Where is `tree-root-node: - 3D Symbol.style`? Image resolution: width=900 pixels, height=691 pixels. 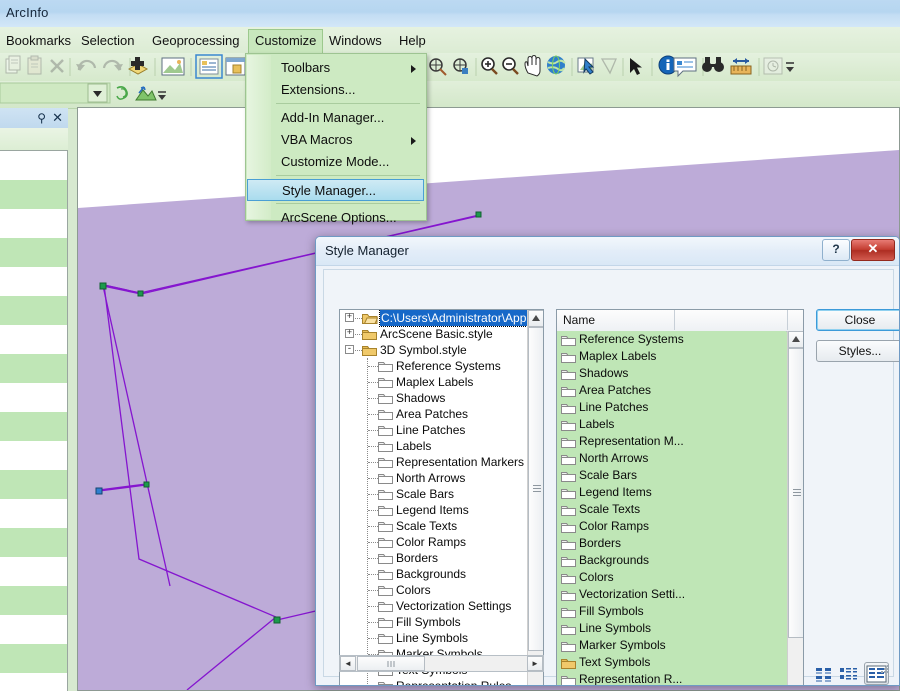
tree-root-node: - 3D Symbol.style is located at coordinates (434, 350).